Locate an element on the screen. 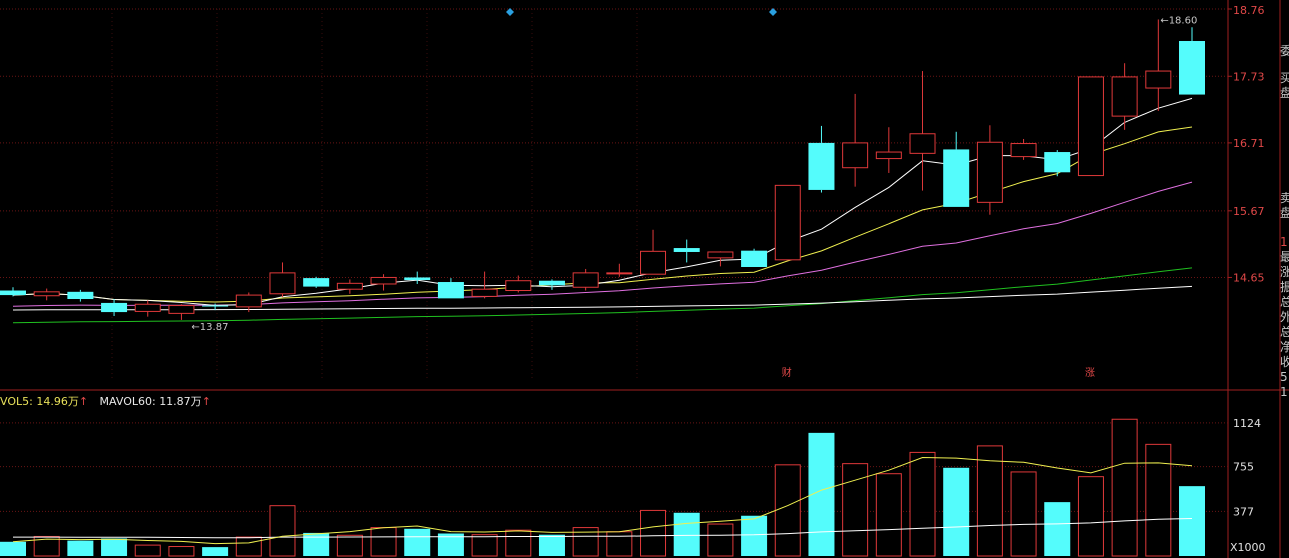 This screenshot has width=1289, height=558. price-tick-label: 16.71 is located at coordinates (1249, 143).